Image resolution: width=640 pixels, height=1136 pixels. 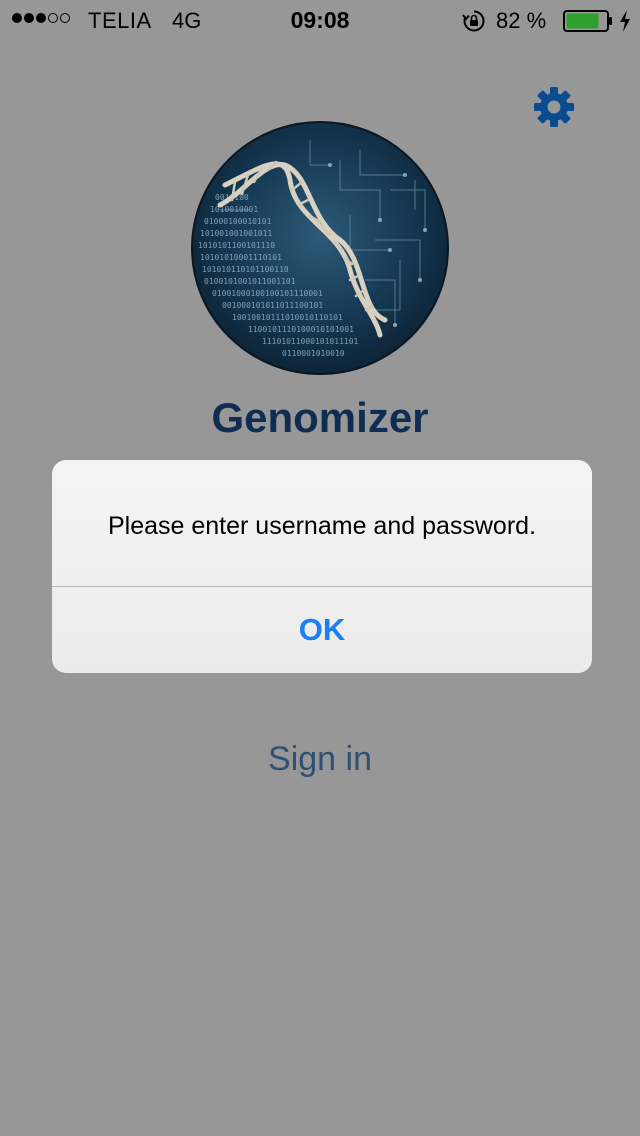 What do you see at coordinates (554, 107) in the screenshot?
I see `gear-icon` at bounding box center [554, 107].